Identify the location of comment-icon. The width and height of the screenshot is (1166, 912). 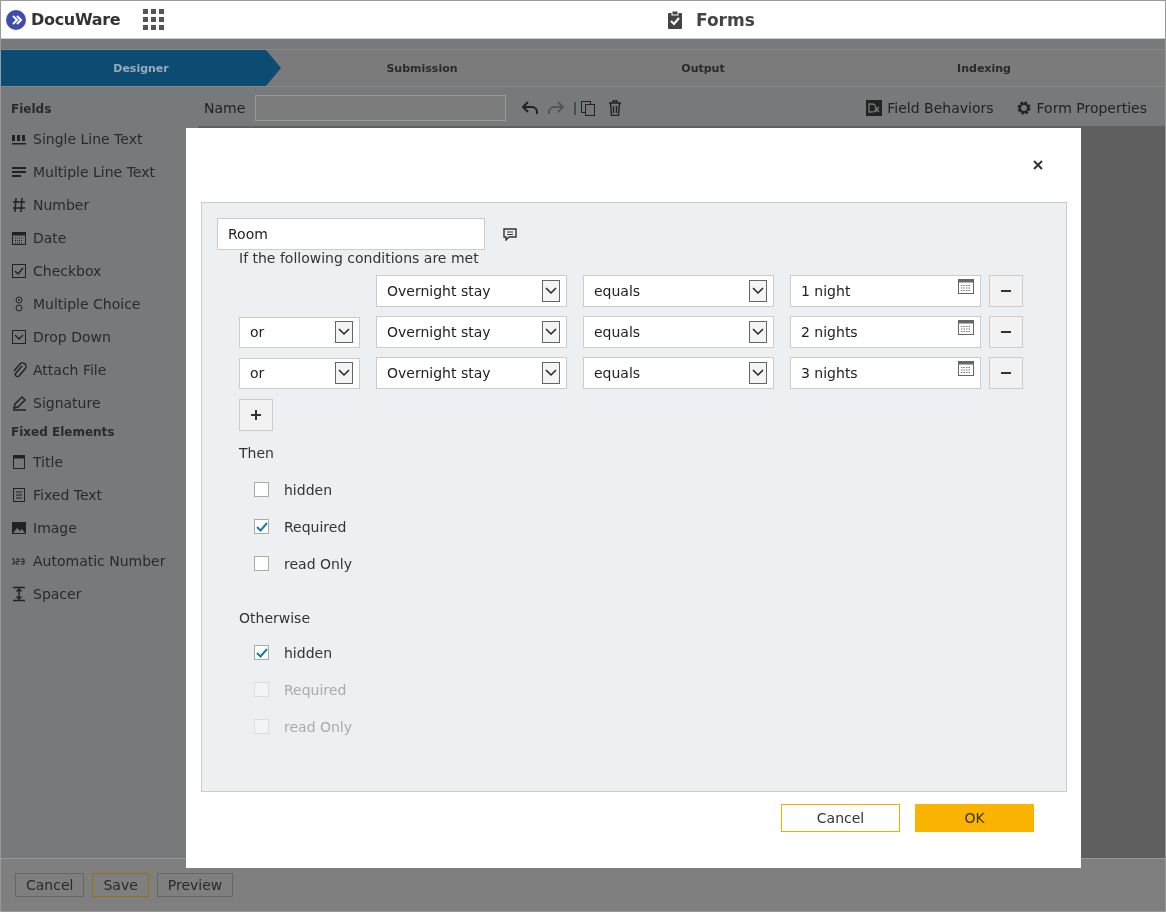
(510, 234).